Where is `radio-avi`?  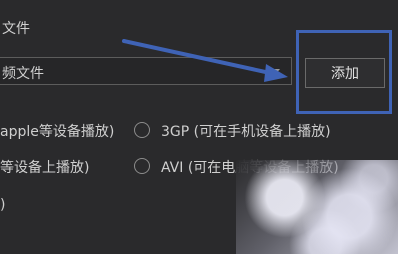
radio-avi is located at coordinates (142, 166).